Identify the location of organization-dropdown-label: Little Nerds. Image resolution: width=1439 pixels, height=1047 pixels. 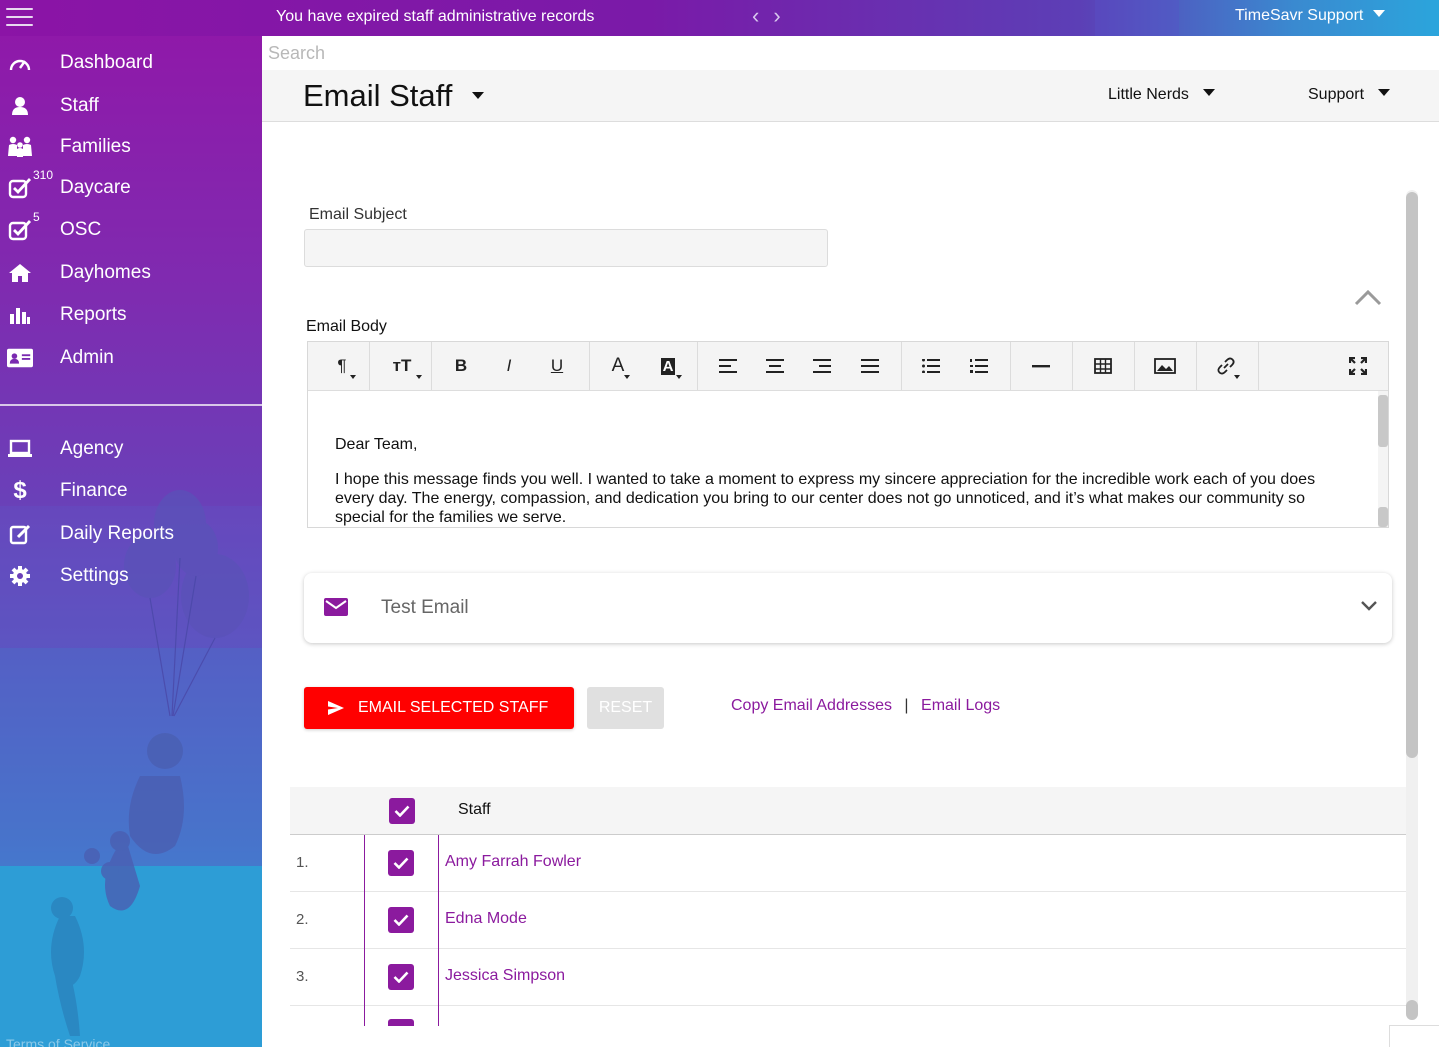
(1148, 94).